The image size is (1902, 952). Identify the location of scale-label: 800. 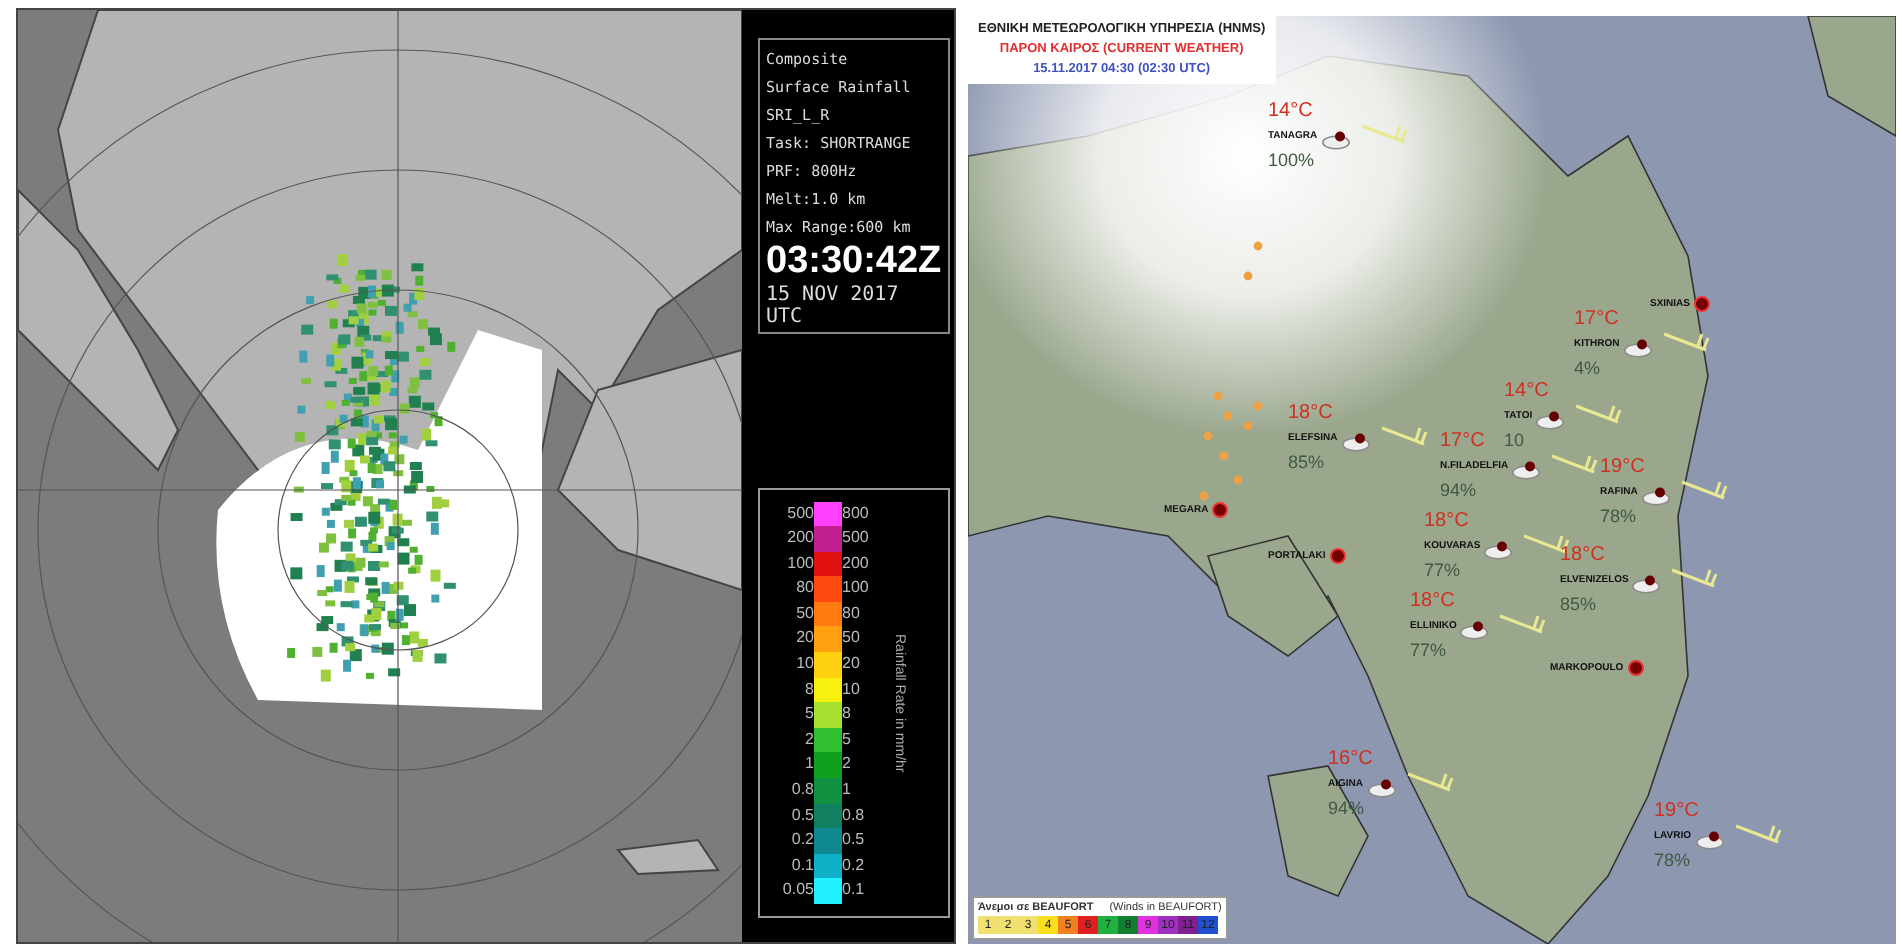
(856, 513).